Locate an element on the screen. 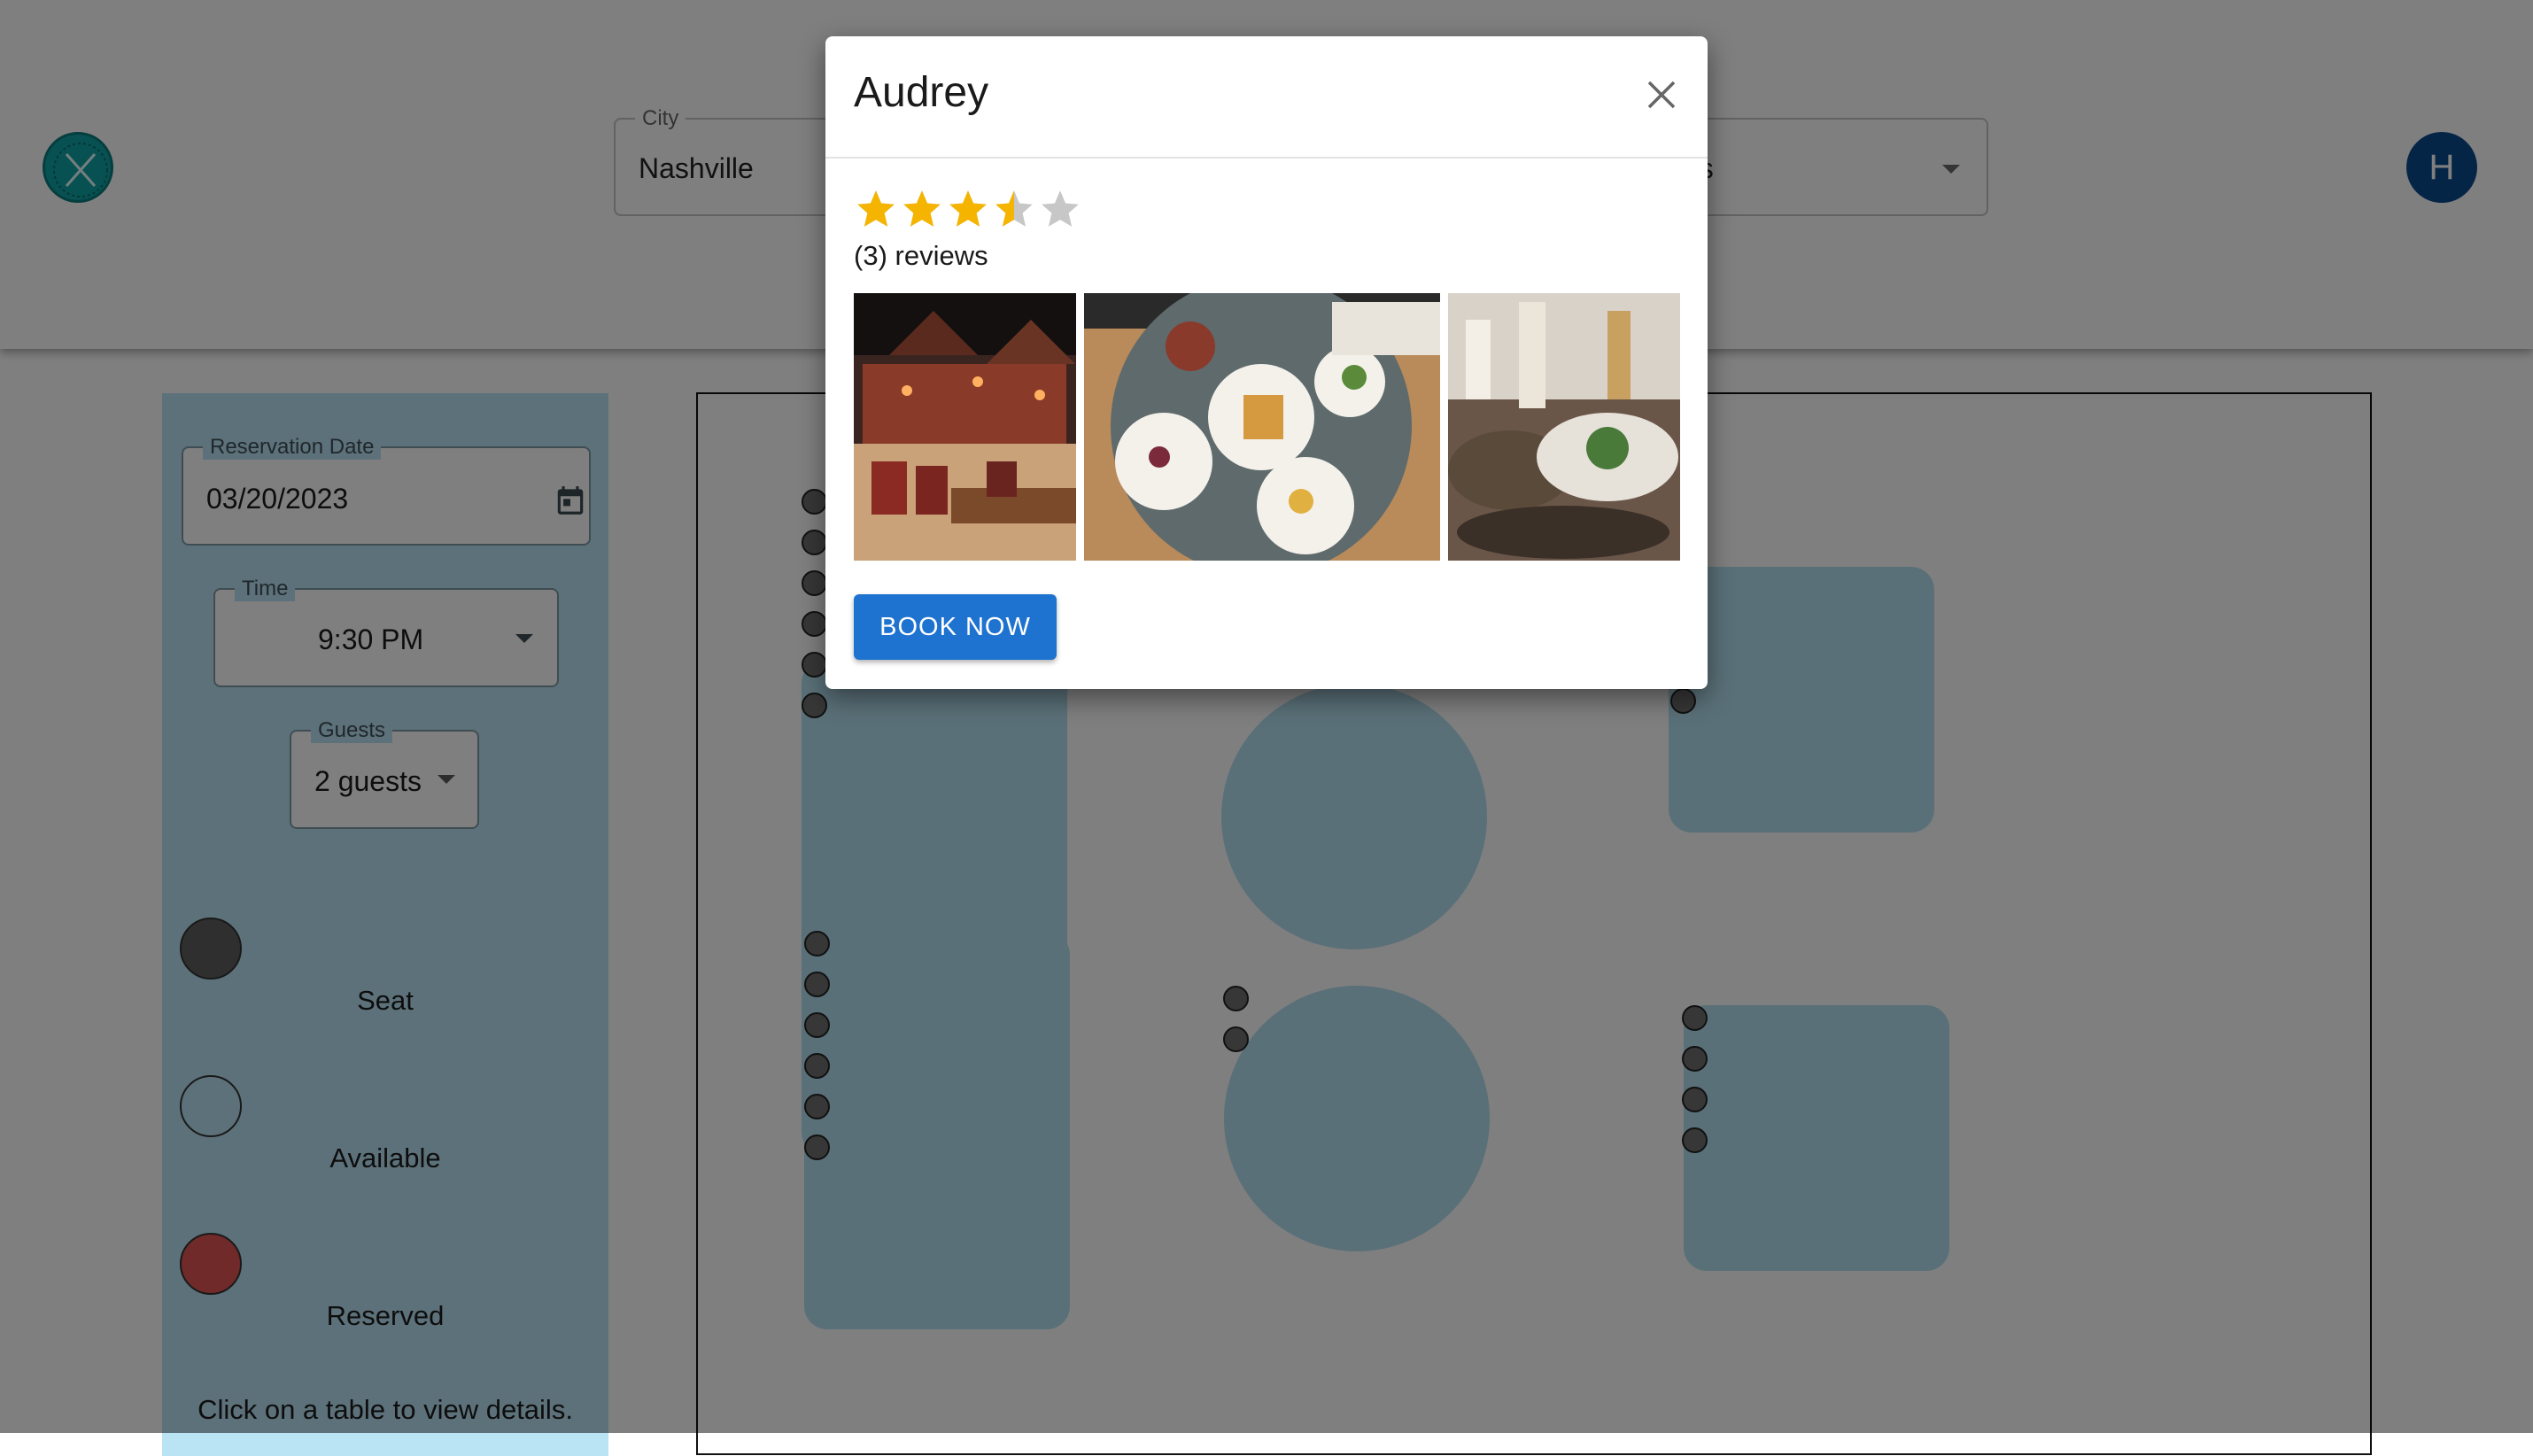 This screenshot has height=1456, width=2533. restaurant-interior-photo is located at coordinates (965, 427).